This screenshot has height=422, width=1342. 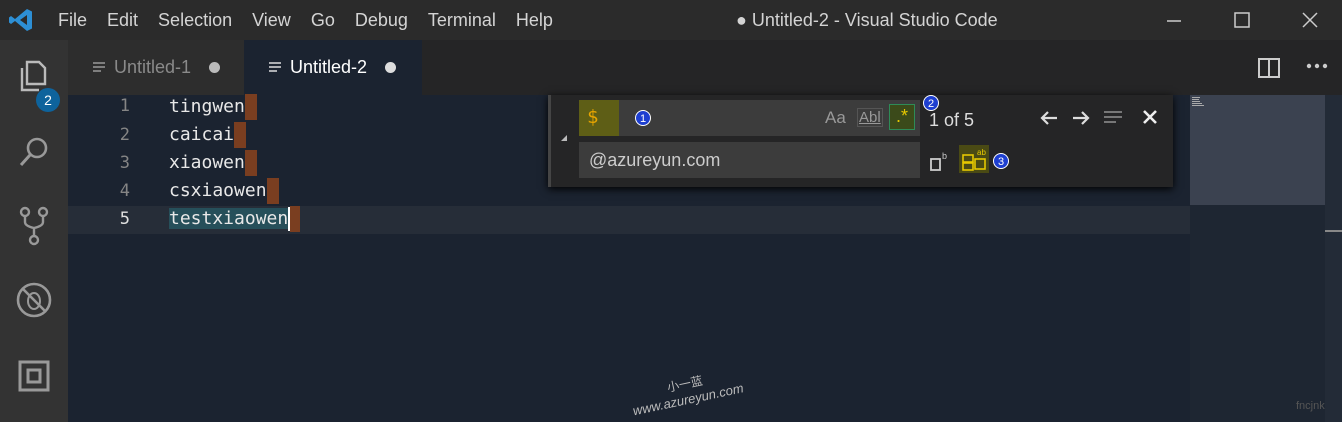 I want to click on match-count: 1 of 5, so click(x=952, y=120).